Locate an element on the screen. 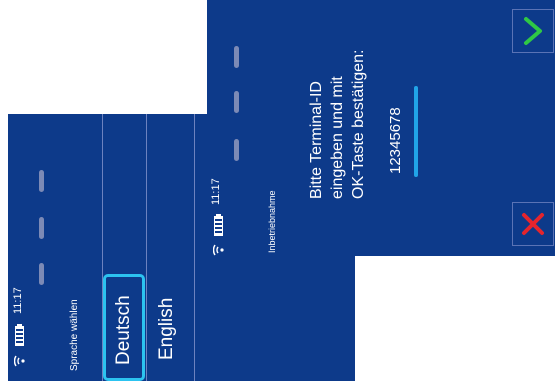 Image resolution: width=555 pixels, height=381 pixels. language-option-deutsch: Deutsch is located at coordinates (124, 327).